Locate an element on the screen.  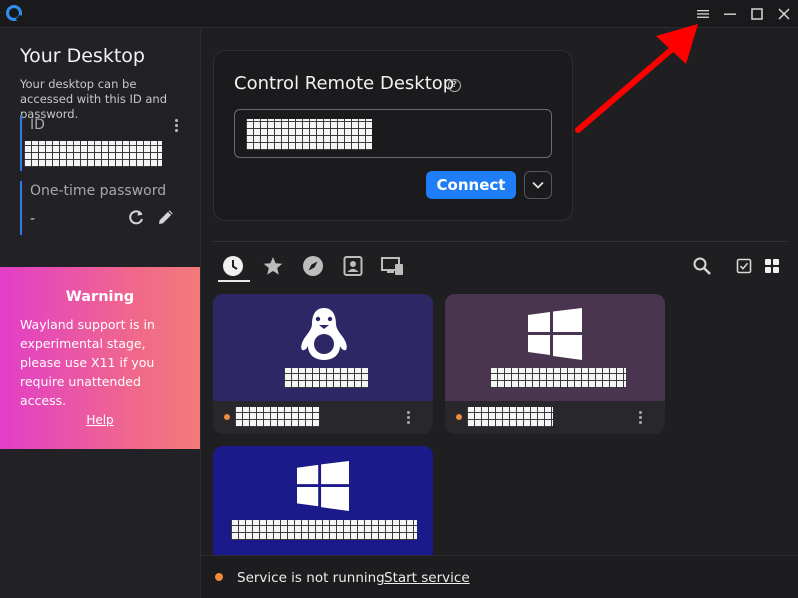
active-tab-indicator is located at coordinates (234, 281).